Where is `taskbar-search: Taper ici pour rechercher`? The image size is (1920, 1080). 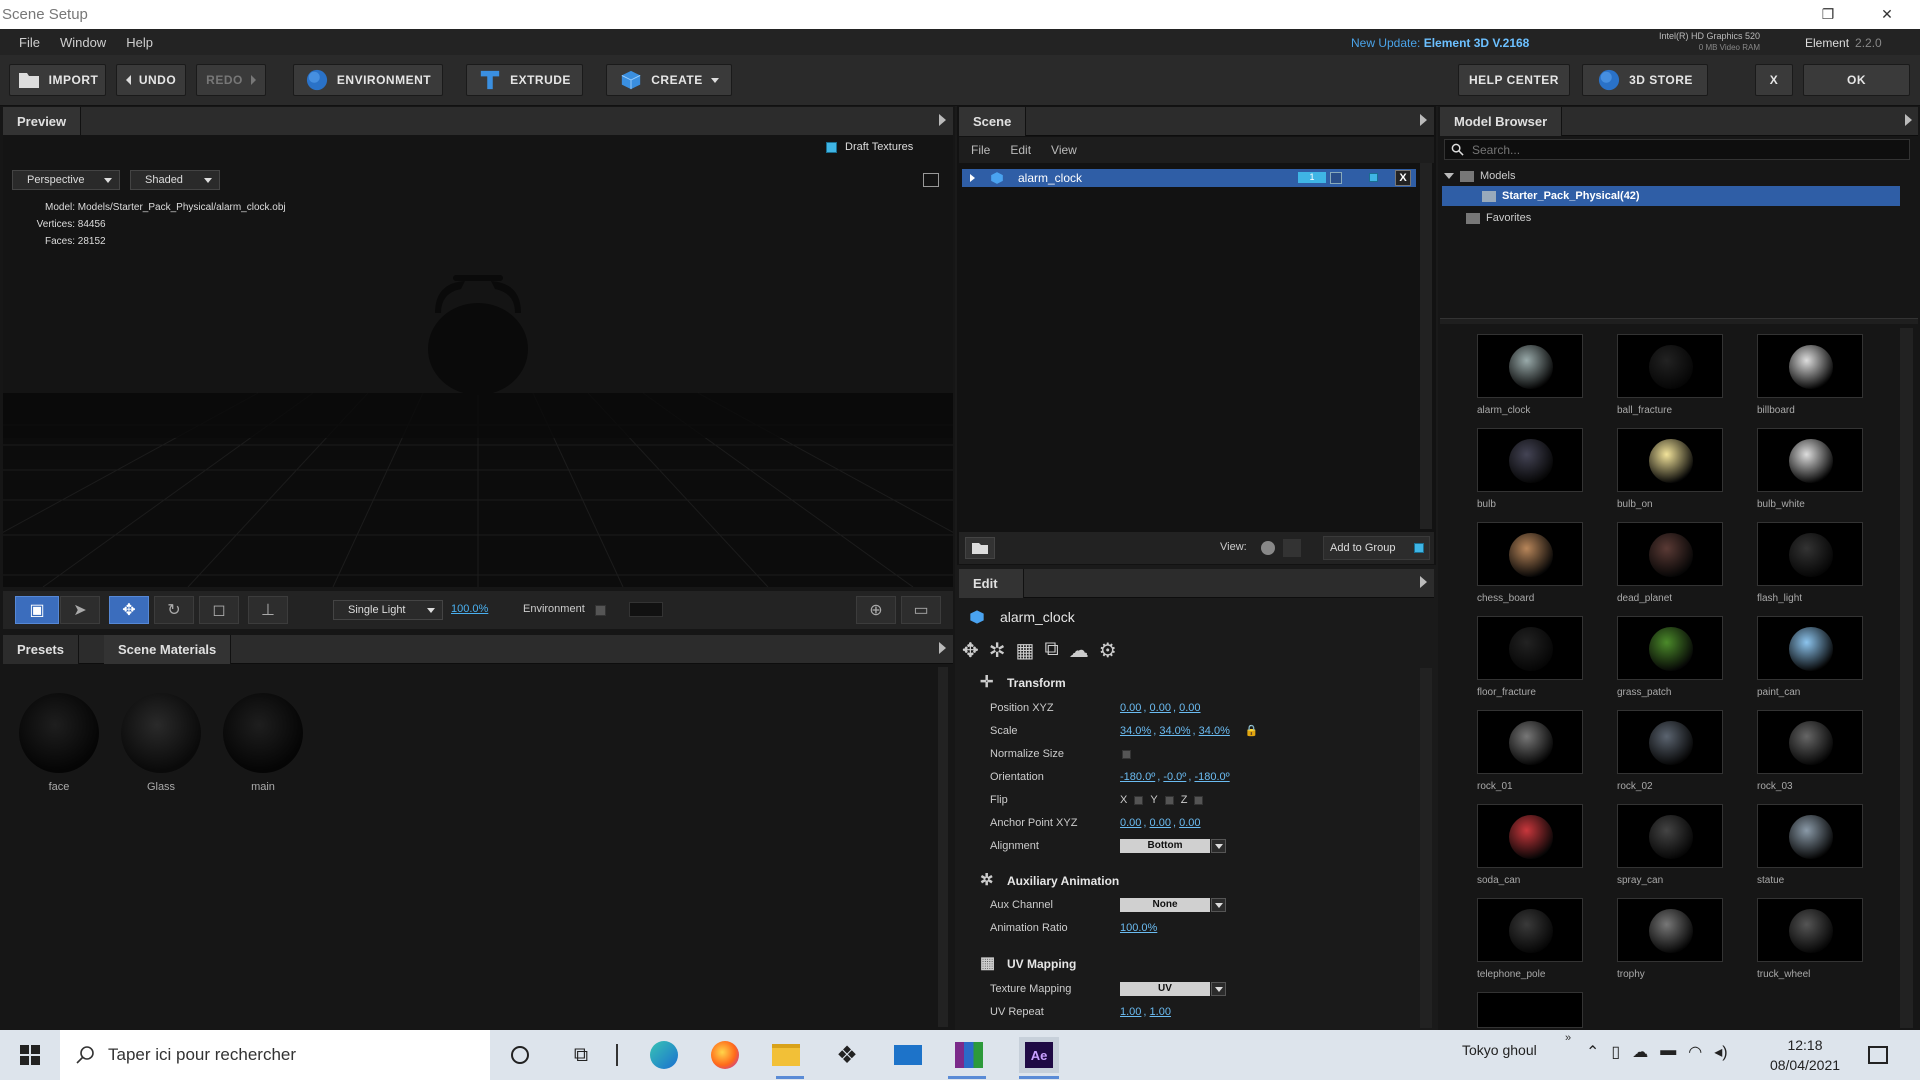 taskbar-search: Taper ici pour rechercher is located at coordinates (275, 1055).